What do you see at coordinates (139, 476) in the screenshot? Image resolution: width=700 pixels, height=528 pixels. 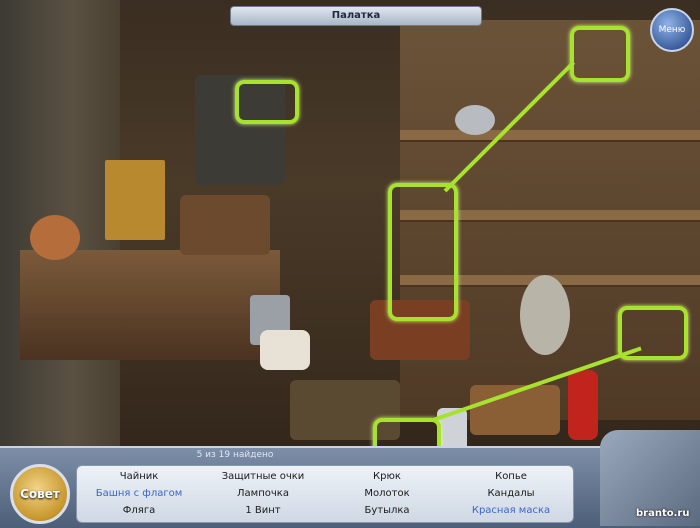 I see `item-entry: Чайник` at bounding box center [139, 476].